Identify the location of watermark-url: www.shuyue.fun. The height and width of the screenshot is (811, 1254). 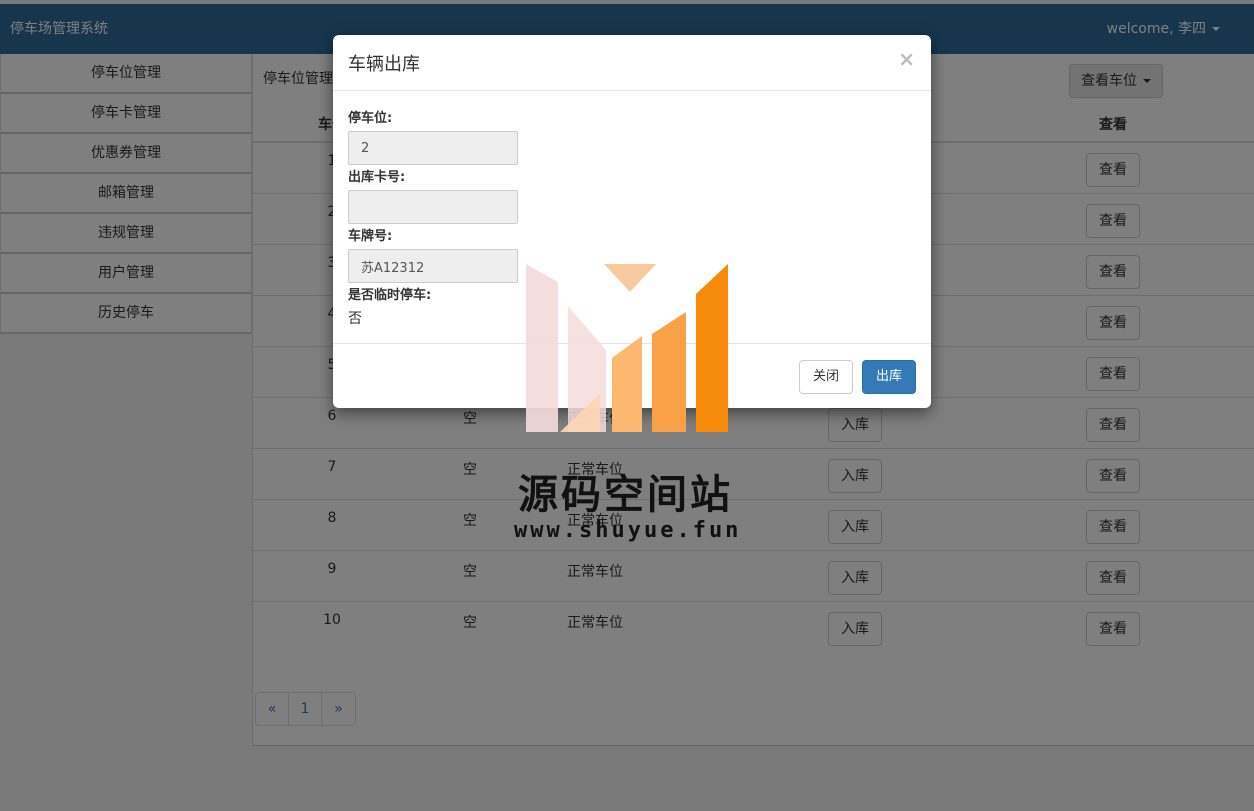
(628, 530).